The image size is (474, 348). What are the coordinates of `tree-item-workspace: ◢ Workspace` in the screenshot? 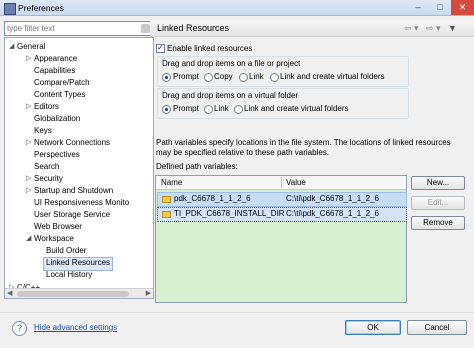 It's located at (50, 239).